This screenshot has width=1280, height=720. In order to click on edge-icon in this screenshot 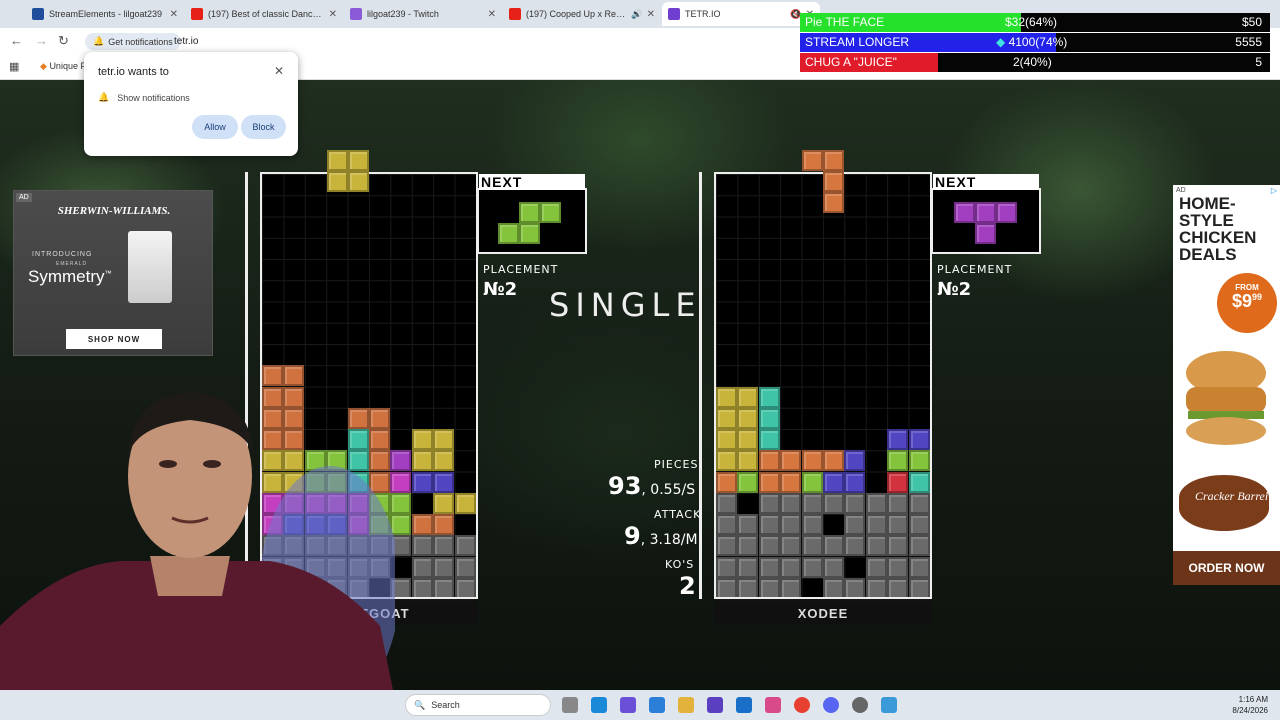, I will do `click(599, 705)`.